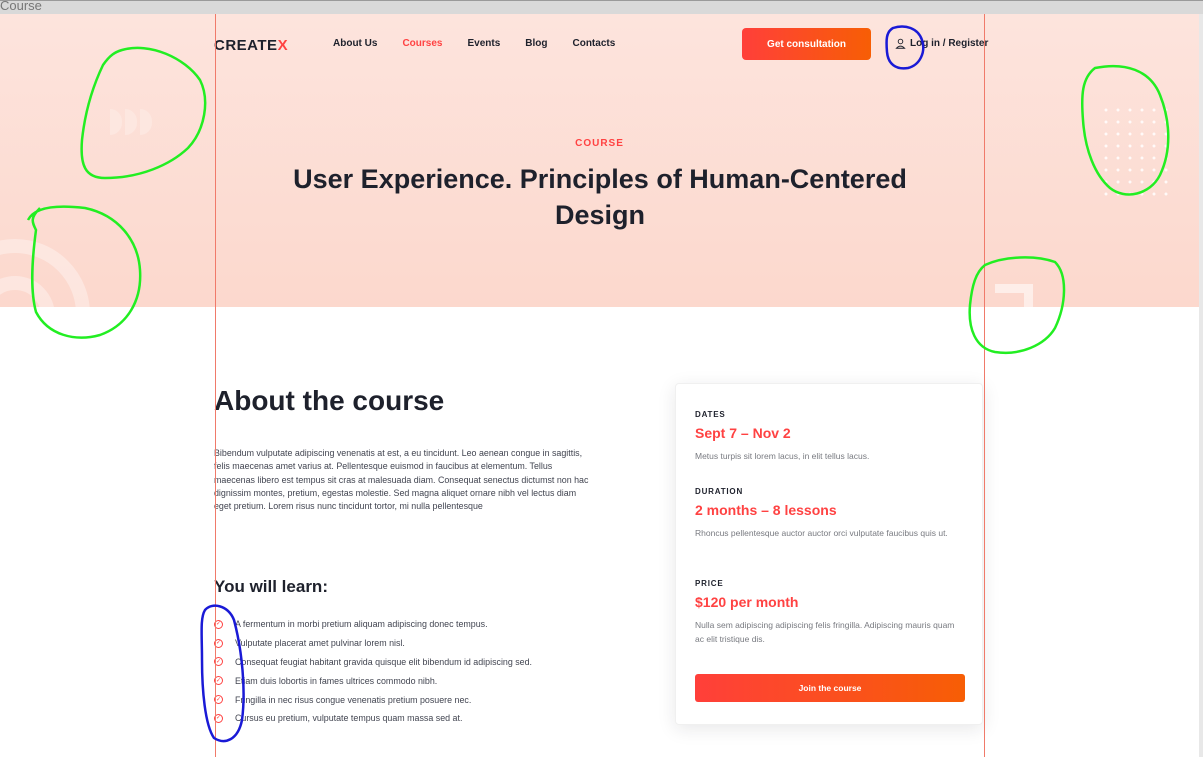 The width and height of the screenshot is (1203, 757). Describe the element at coordinates (806, 44) in the screenshot. I see `get-consultation-button: Get consultation` at that location.